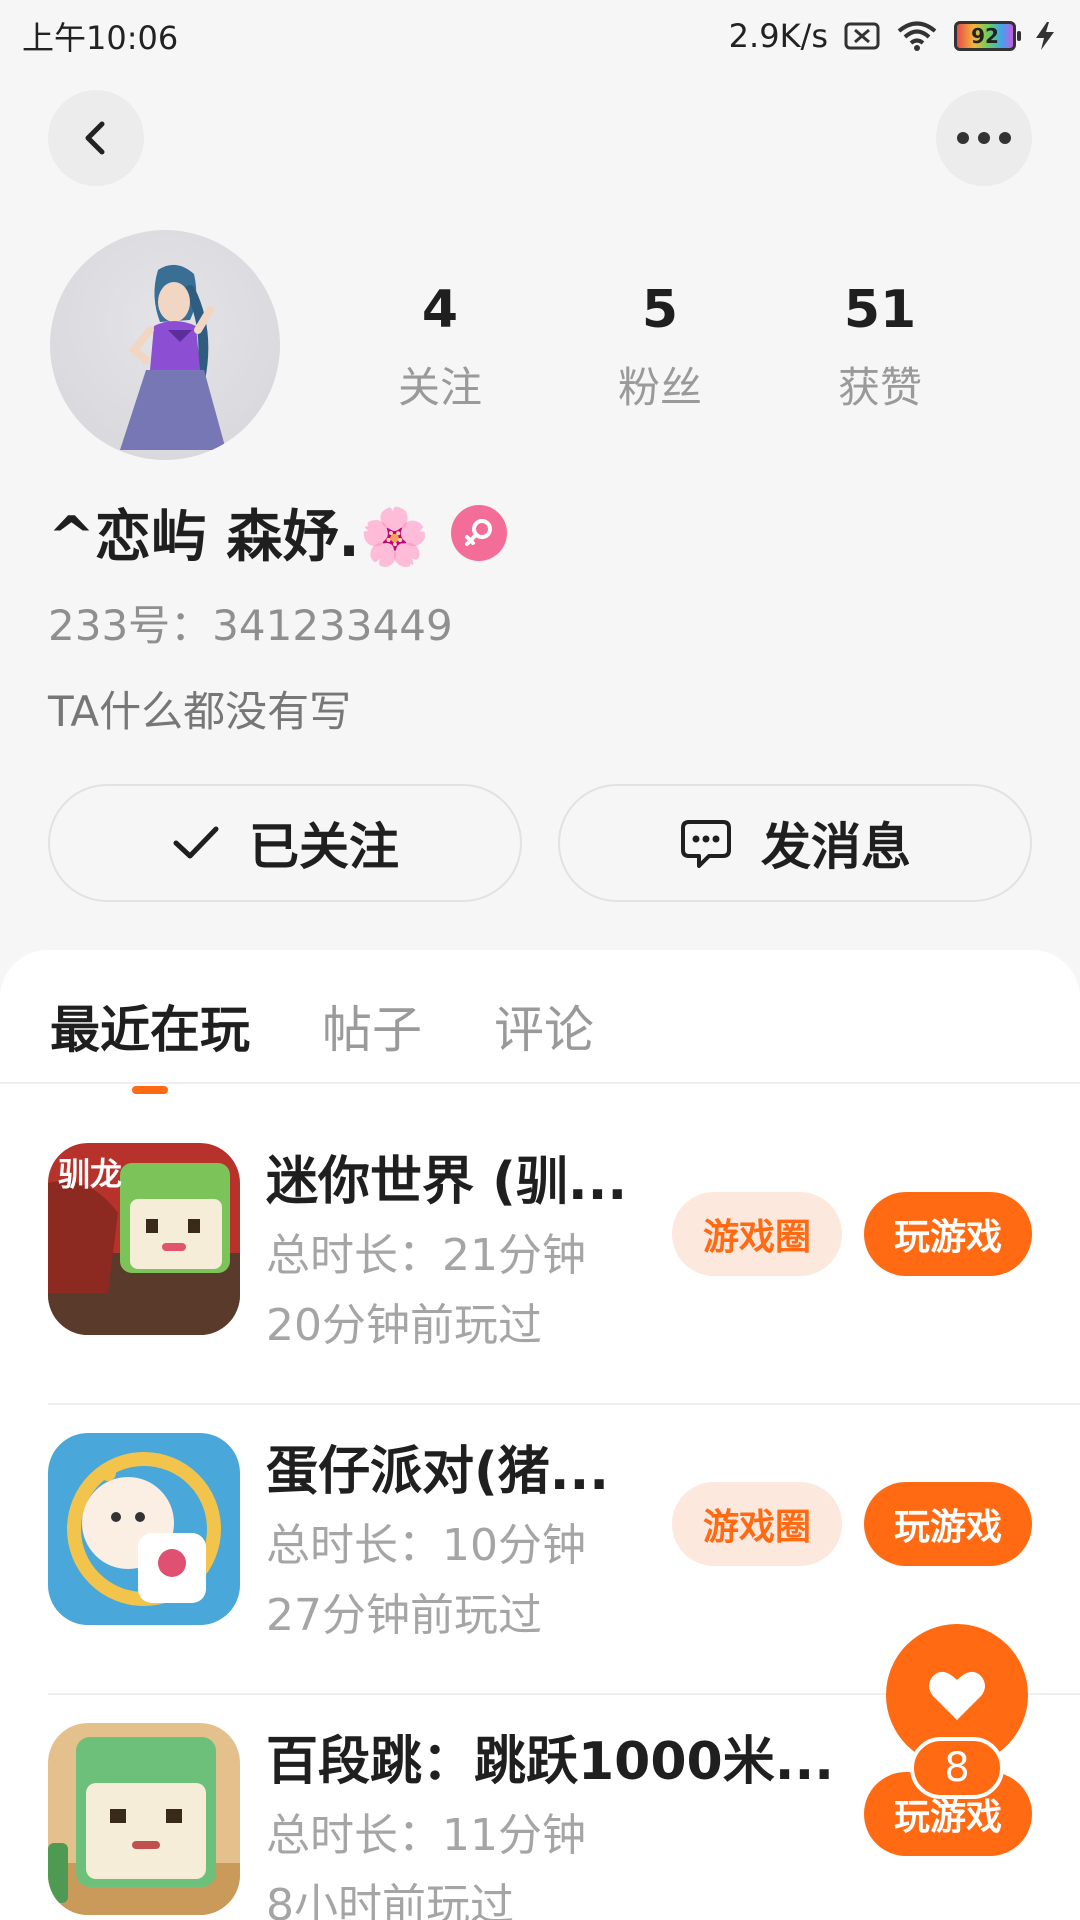 The image size is (1080, 1920). What do you see at coordinates (836, 847) in the screenshot?
I see `message-label: 发消息` at bounding box center [836, 847].